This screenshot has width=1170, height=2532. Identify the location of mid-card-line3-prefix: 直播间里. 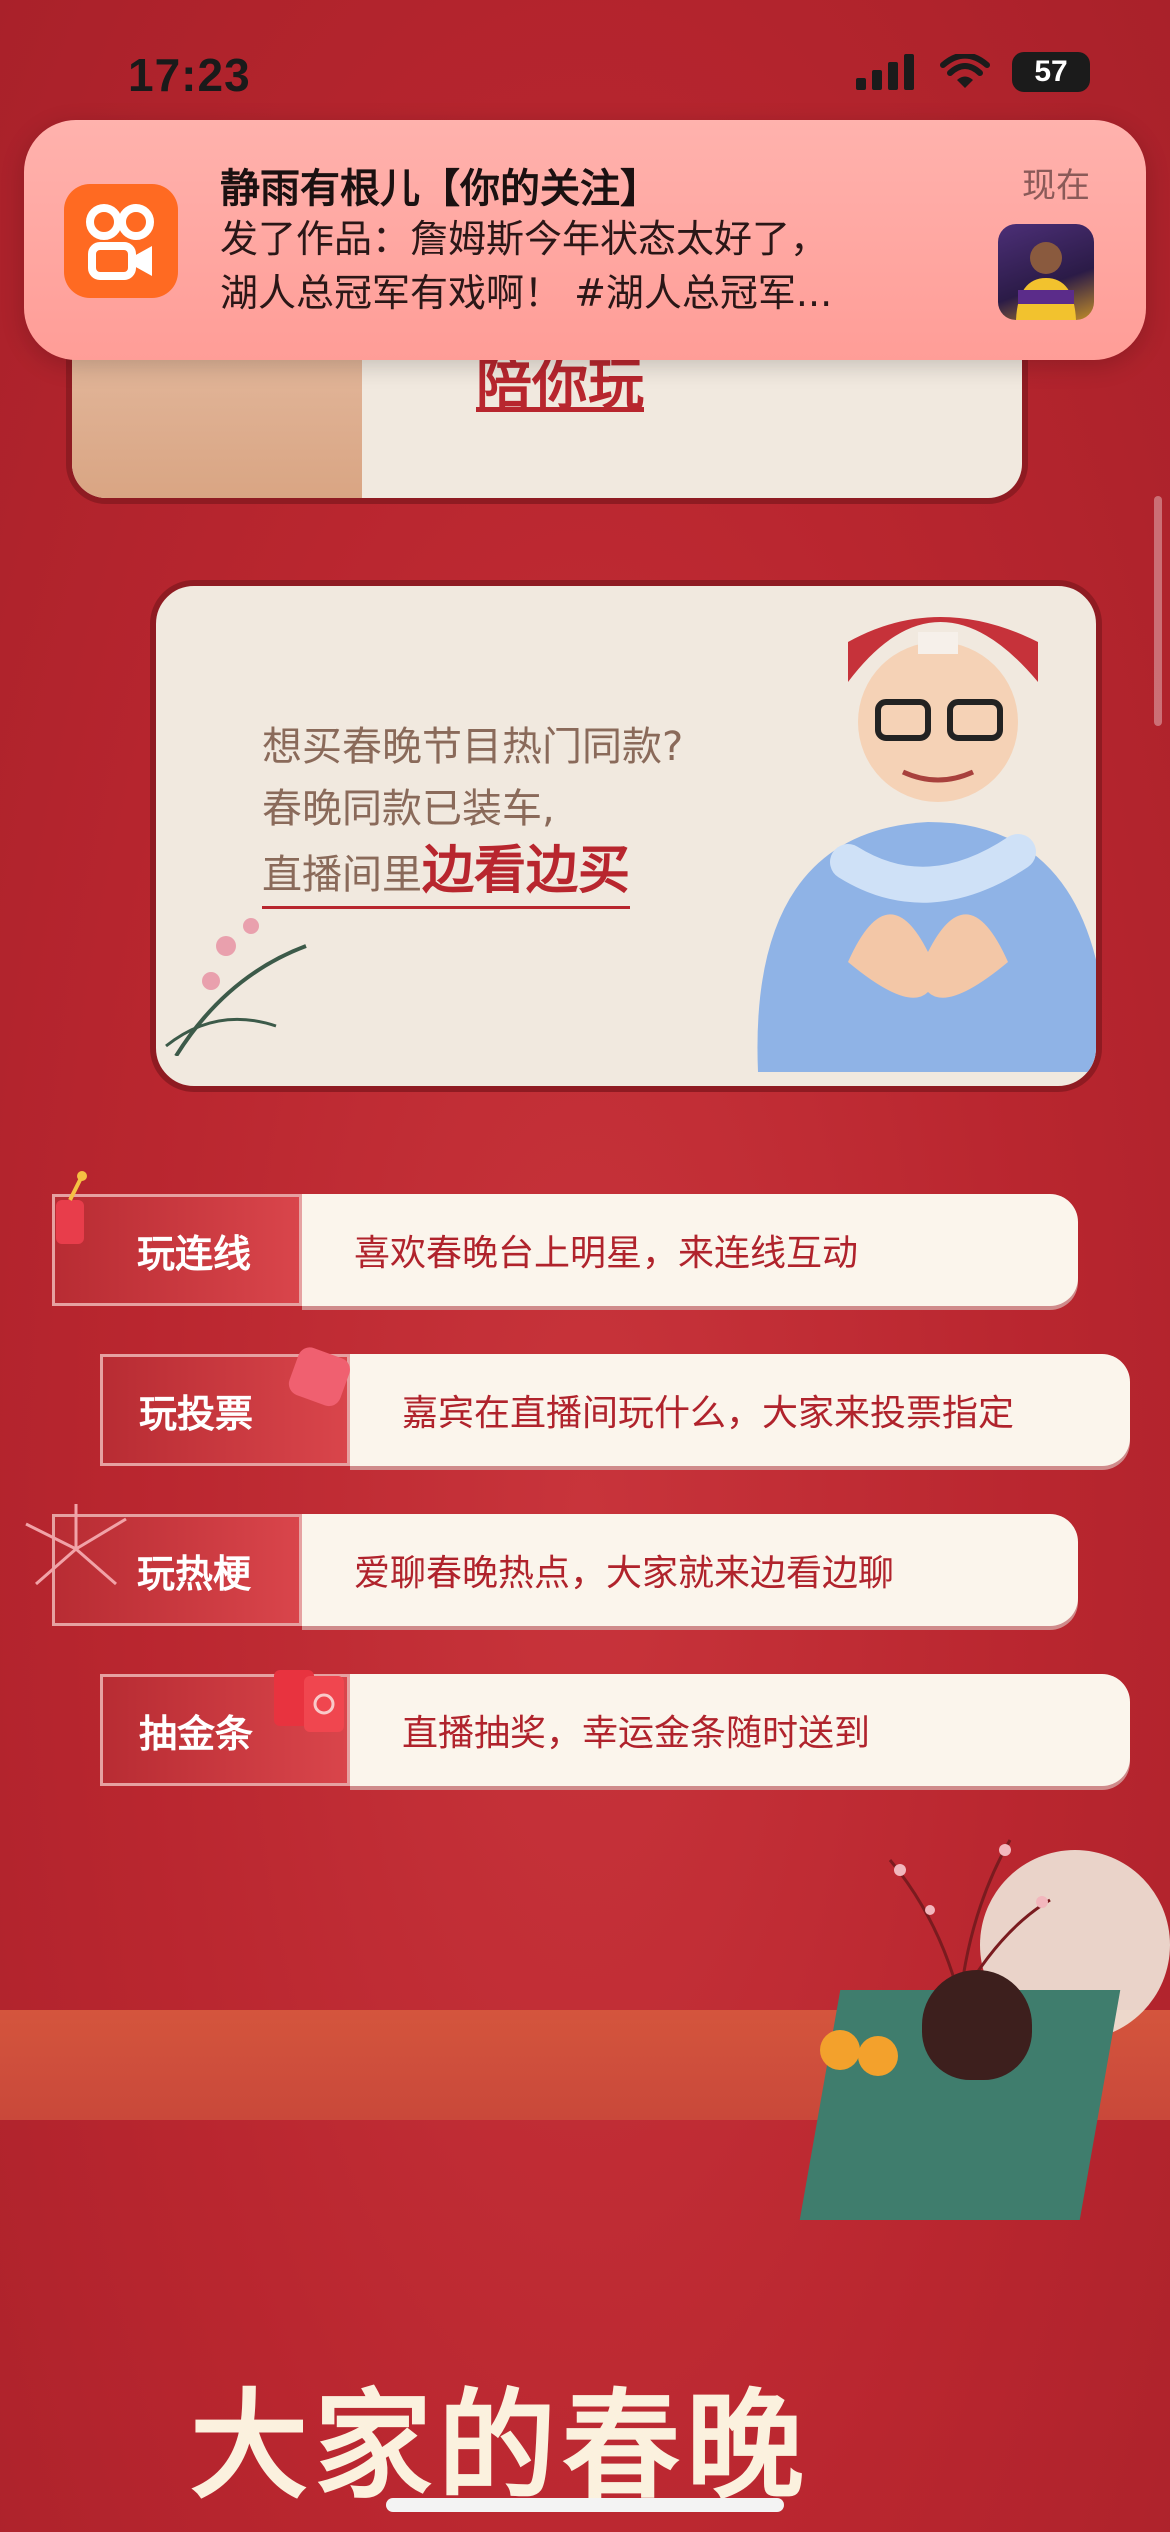
(342, 875).